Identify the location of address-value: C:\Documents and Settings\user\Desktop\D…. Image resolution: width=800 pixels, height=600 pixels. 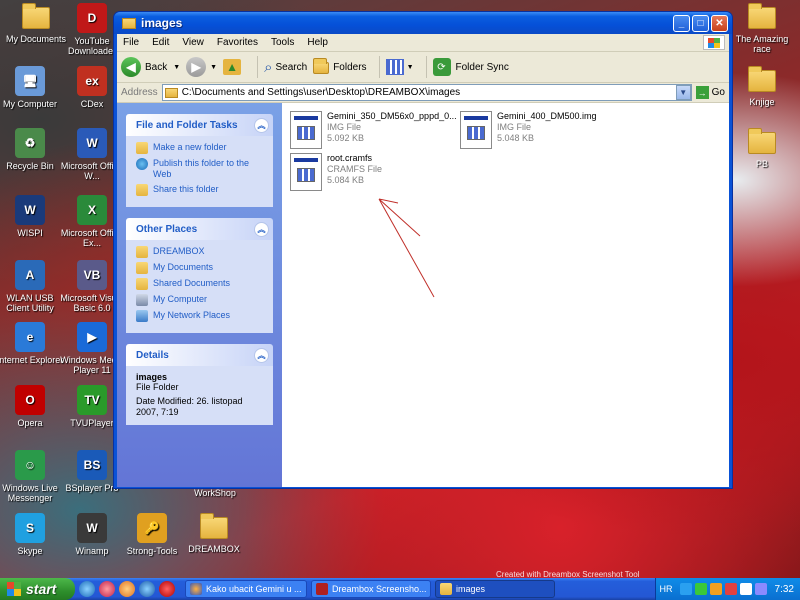
(321, 92).